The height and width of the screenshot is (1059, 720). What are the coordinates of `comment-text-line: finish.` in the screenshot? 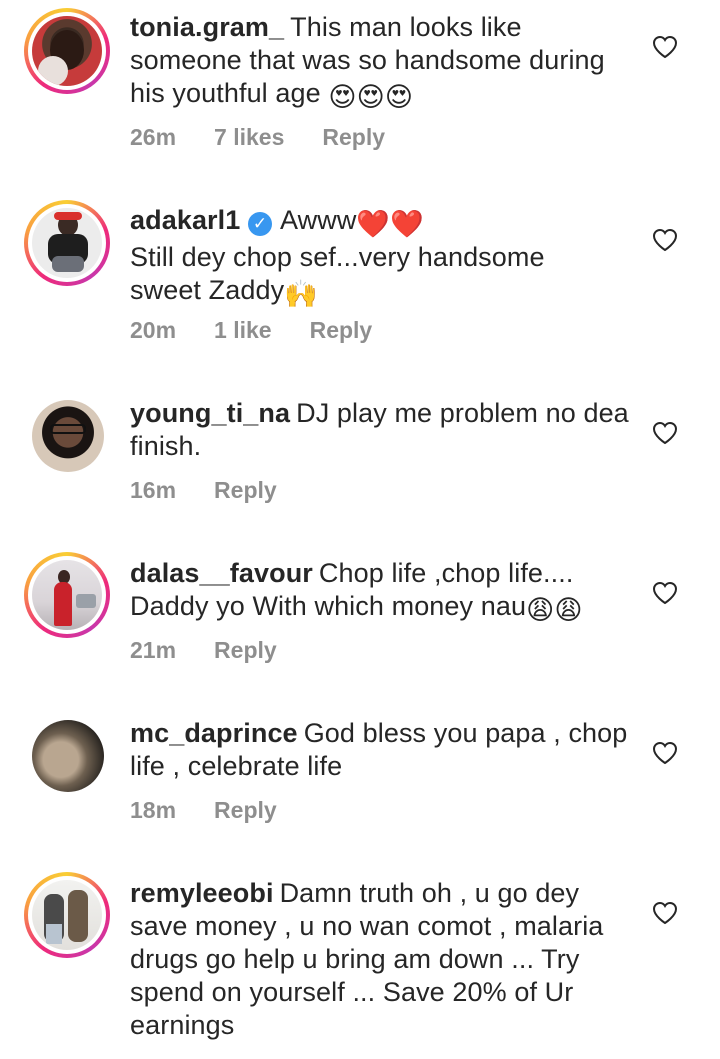 It's located at (166, 446).